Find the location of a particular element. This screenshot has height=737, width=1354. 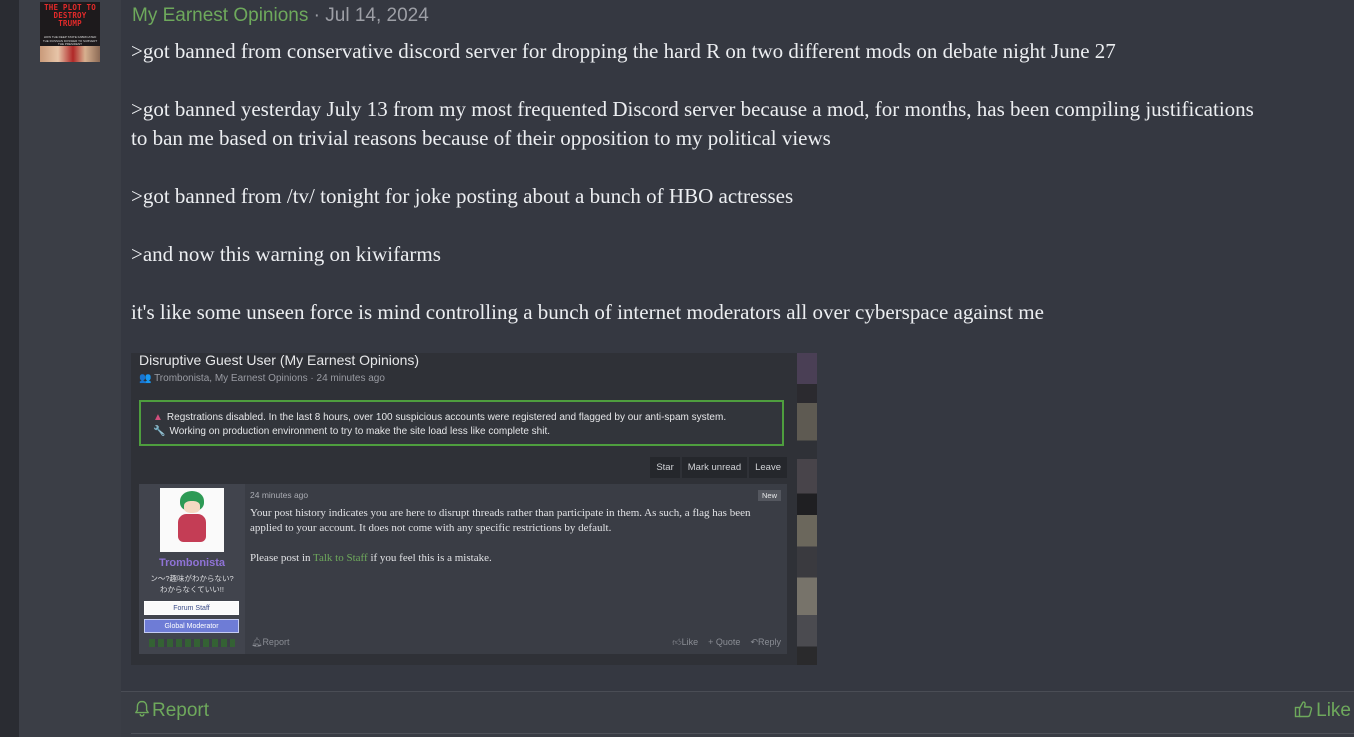

thumbs-up-icon is located at coordinates (1303, 709).